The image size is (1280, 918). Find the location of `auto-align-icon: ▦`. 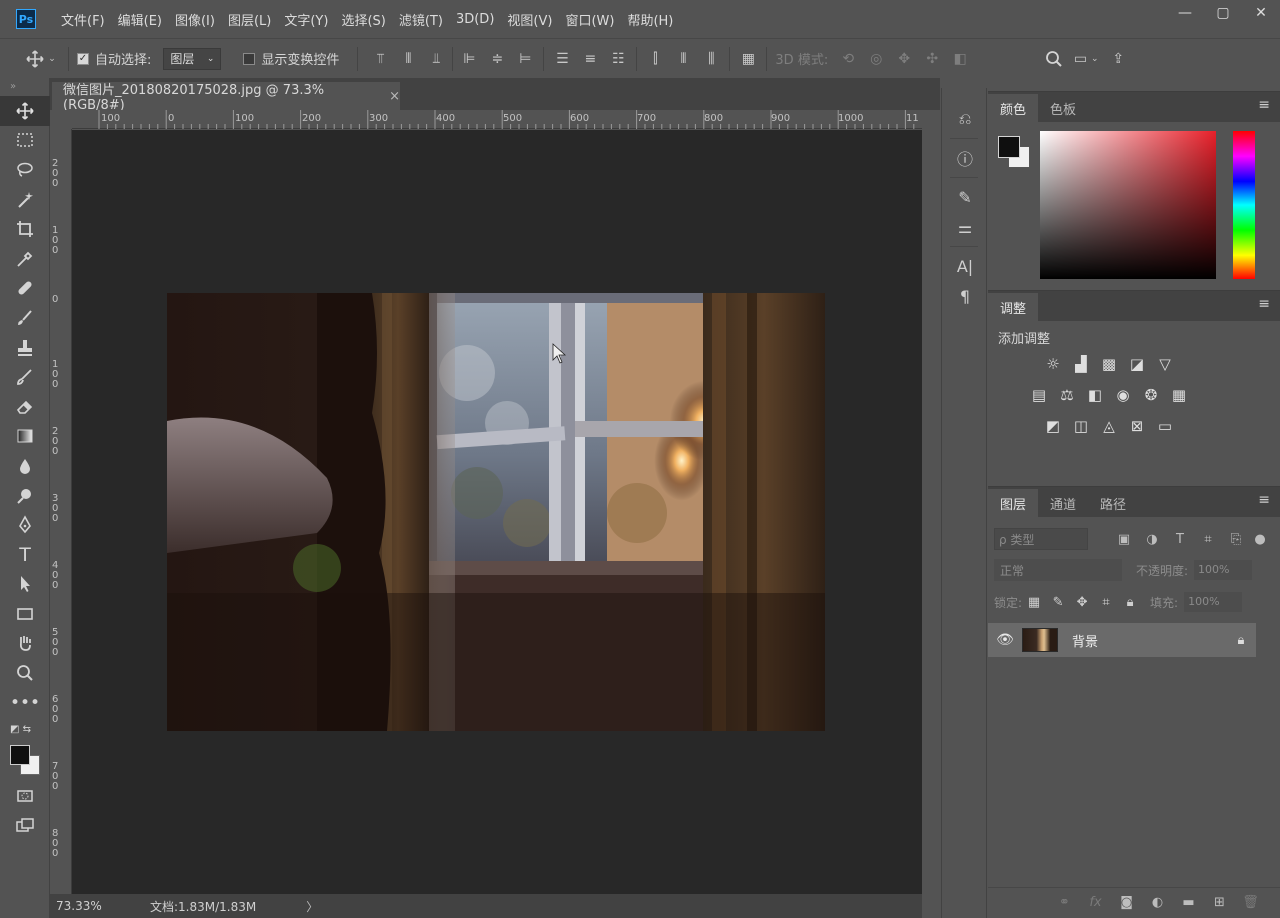

auto-align-icon: ▦ is located at coordinates (748, 59).